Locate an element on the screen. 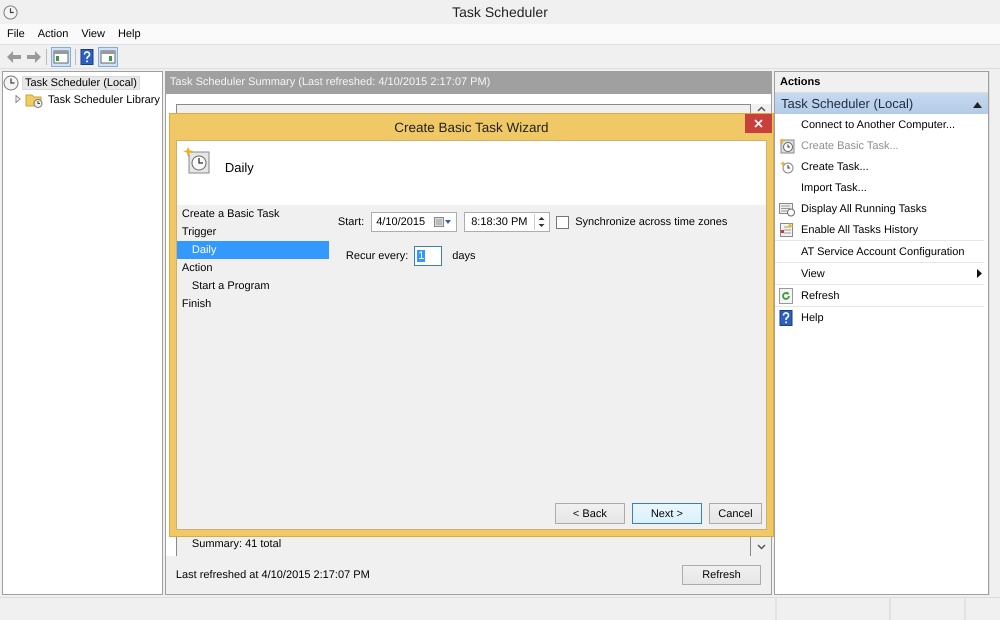 Image resolution: width=1000 pixels, height=620 pixels. action-link: View is located at coordinates (889, 274).